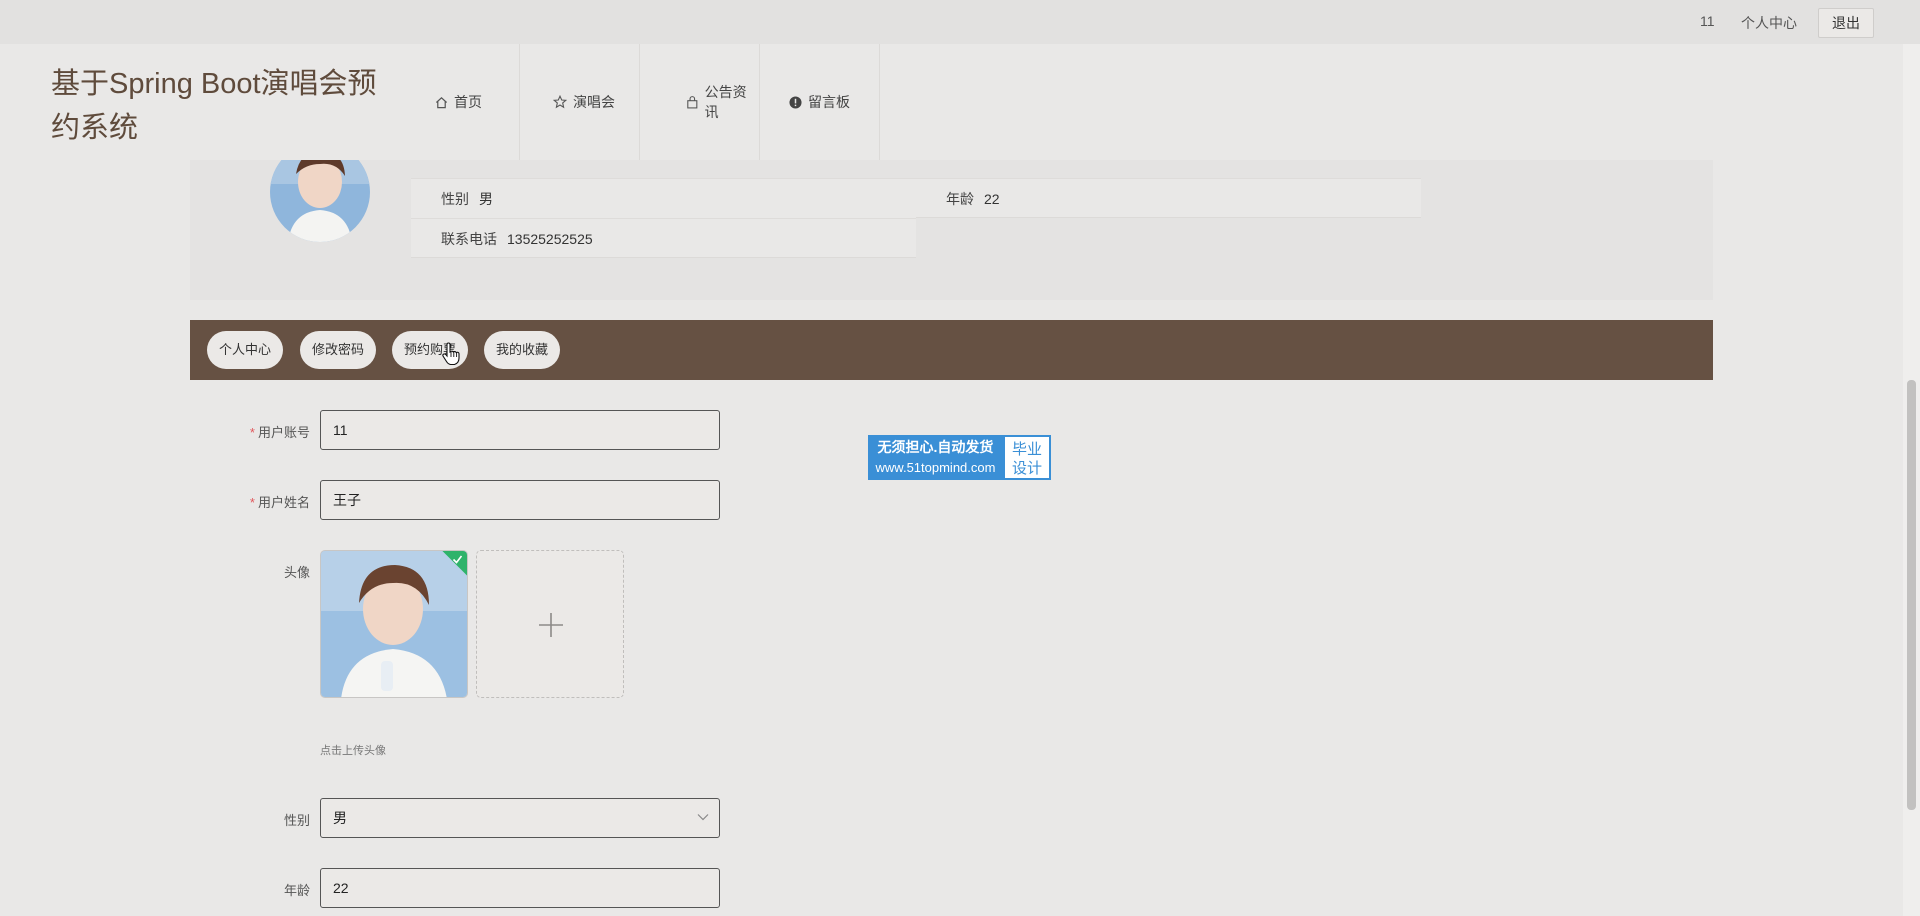  I want to click on tab-personal-center: 个人中心, so click(245, 350).